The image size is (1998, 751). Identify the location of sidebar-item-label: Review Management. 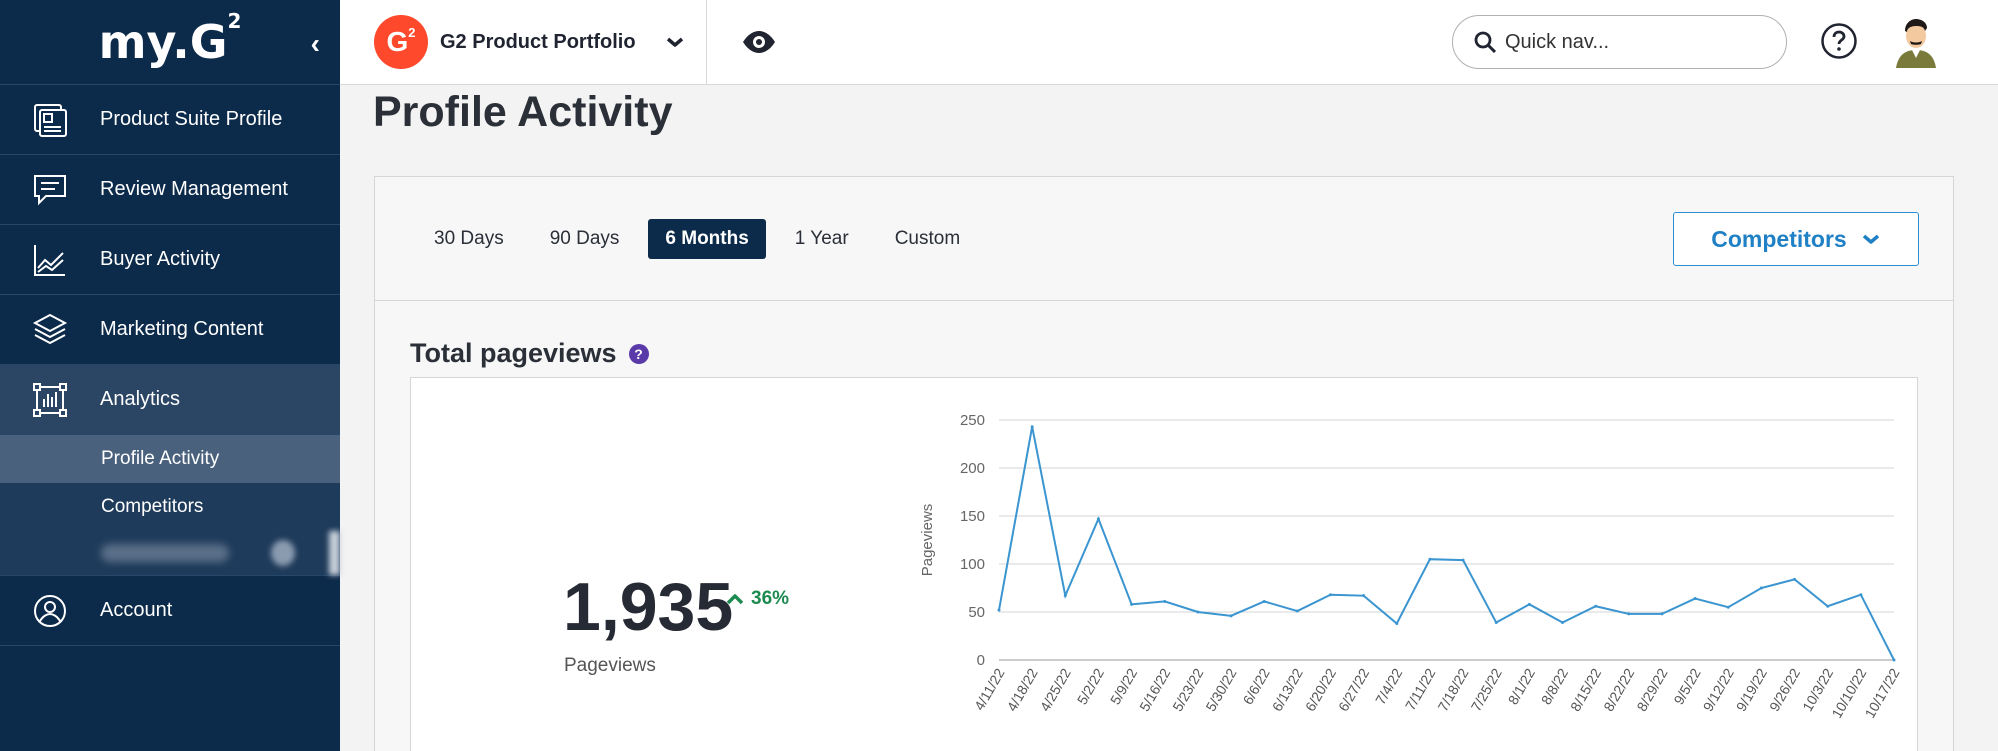
(194, 189).